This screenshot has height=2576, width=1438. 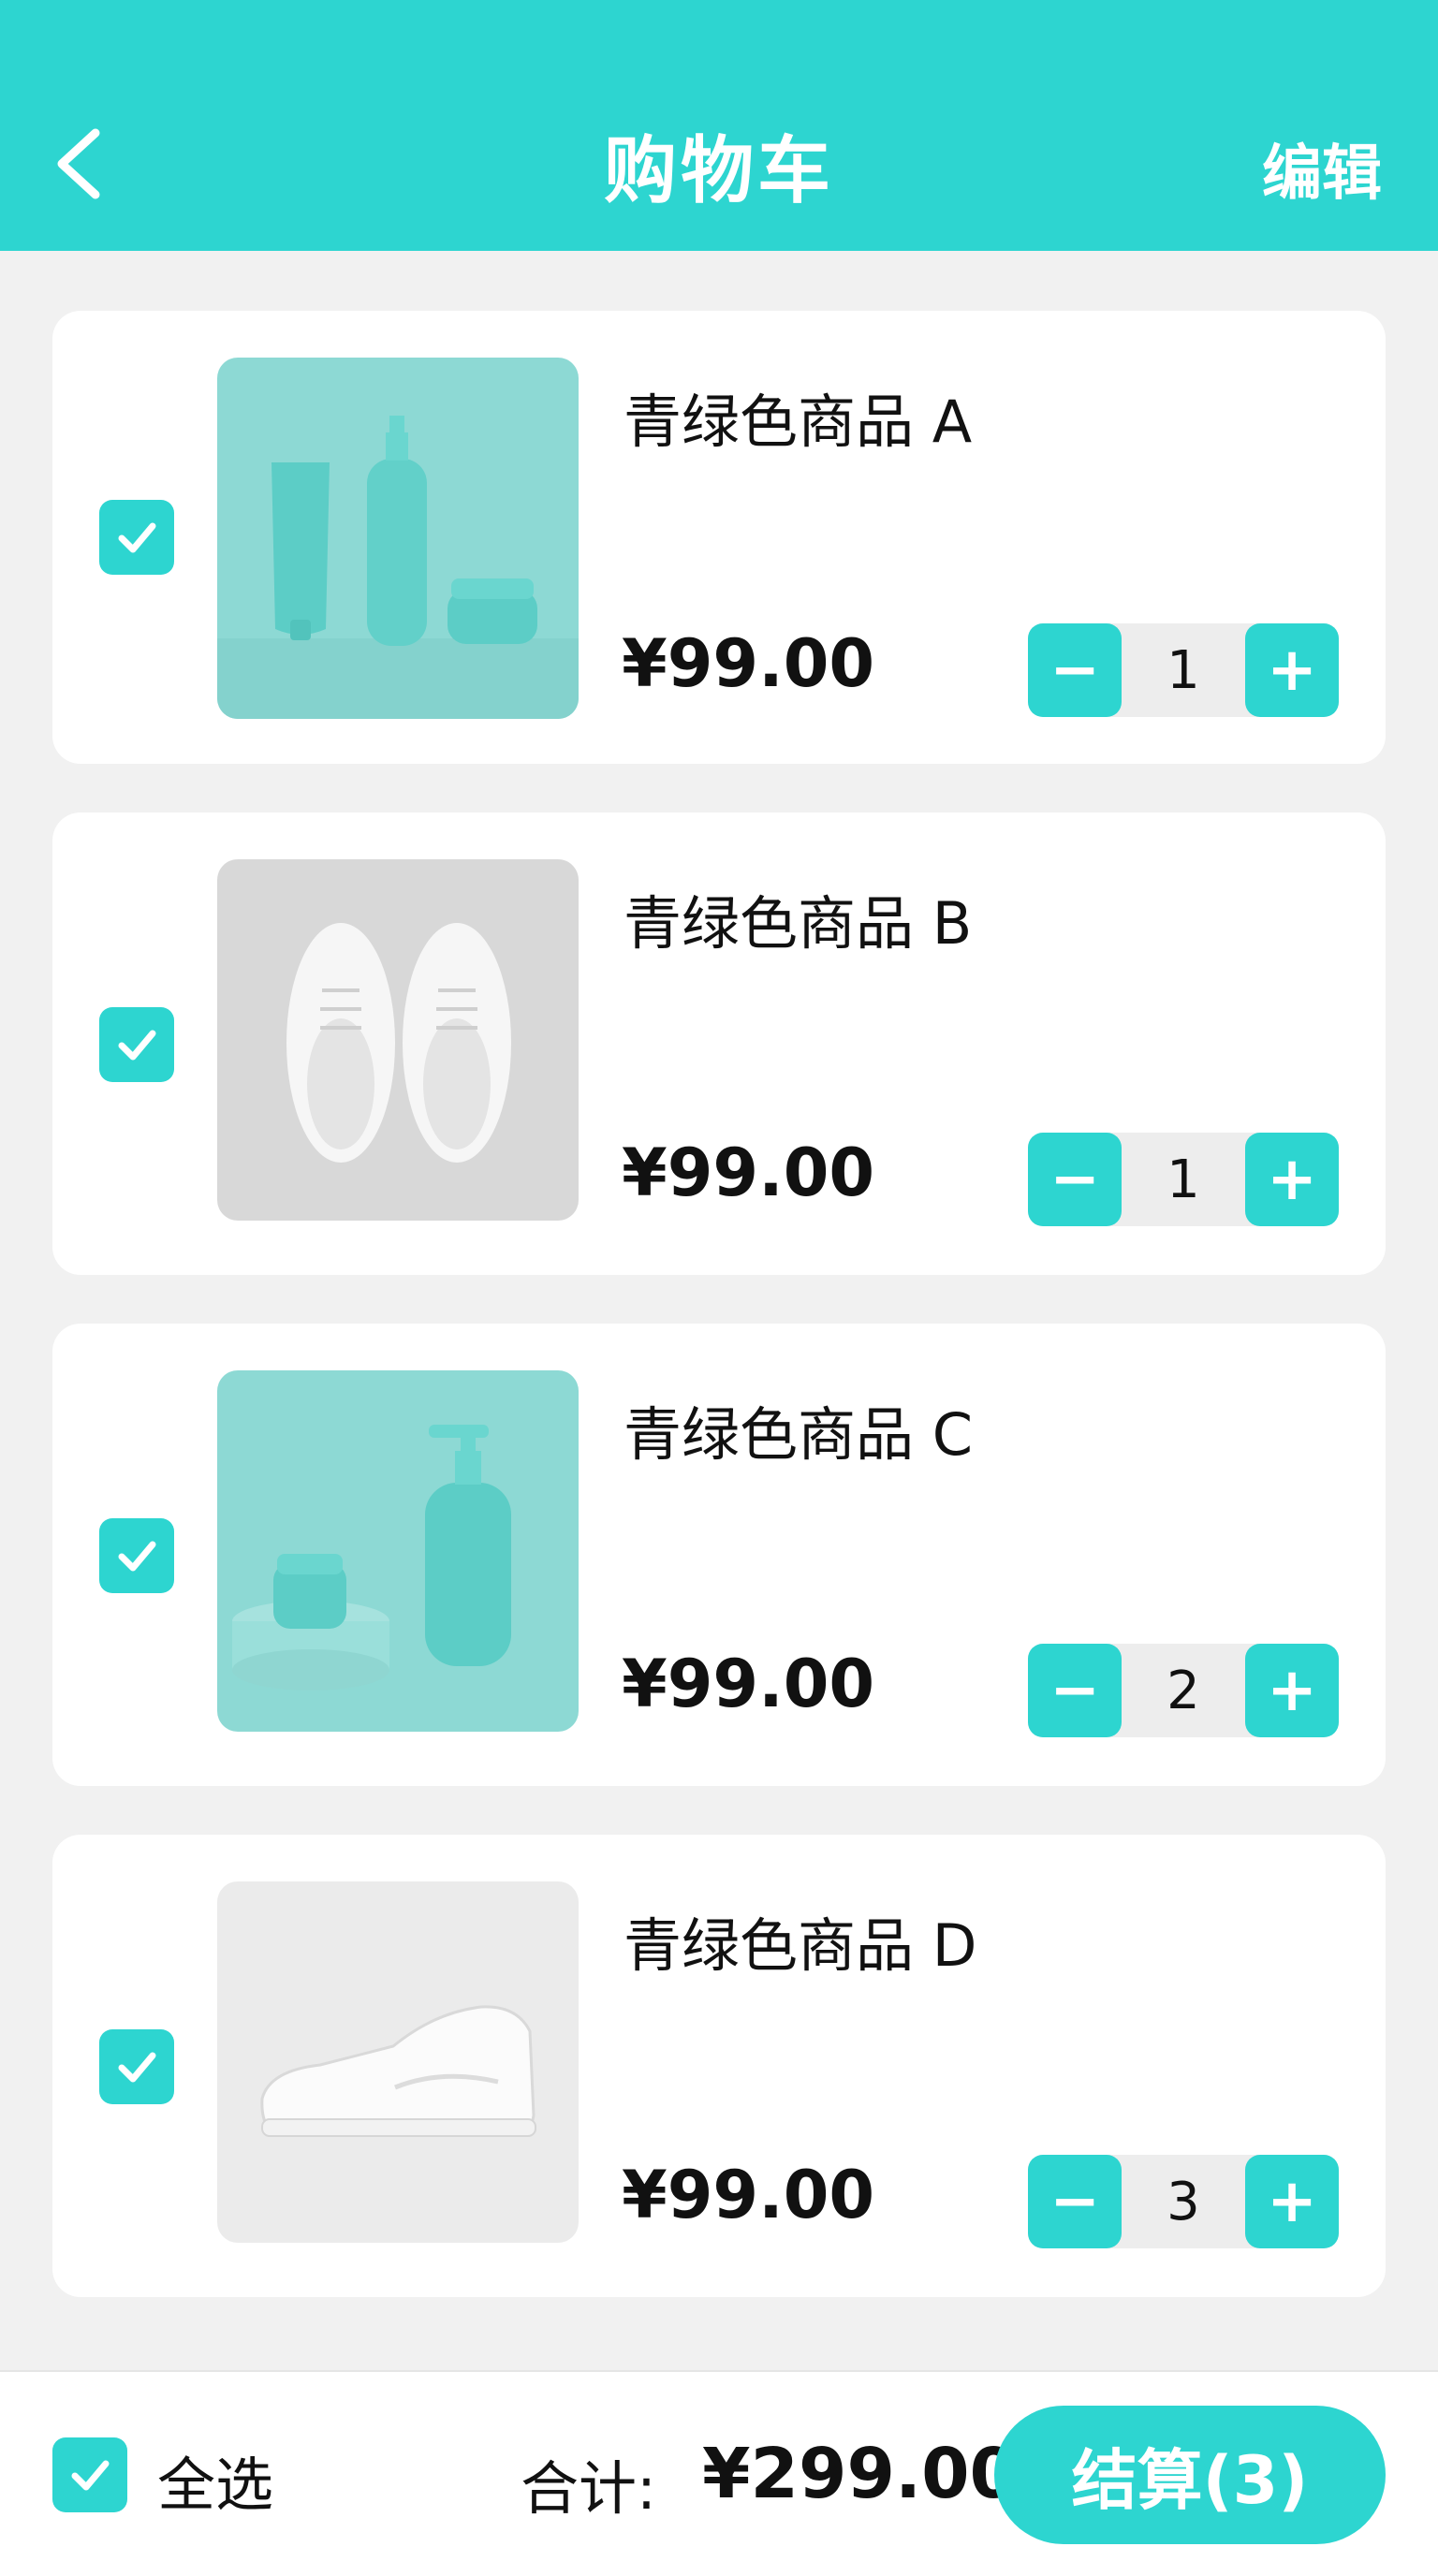 I want to click on product-name: 青绿色商品 D, so click(x=800, y=1945).